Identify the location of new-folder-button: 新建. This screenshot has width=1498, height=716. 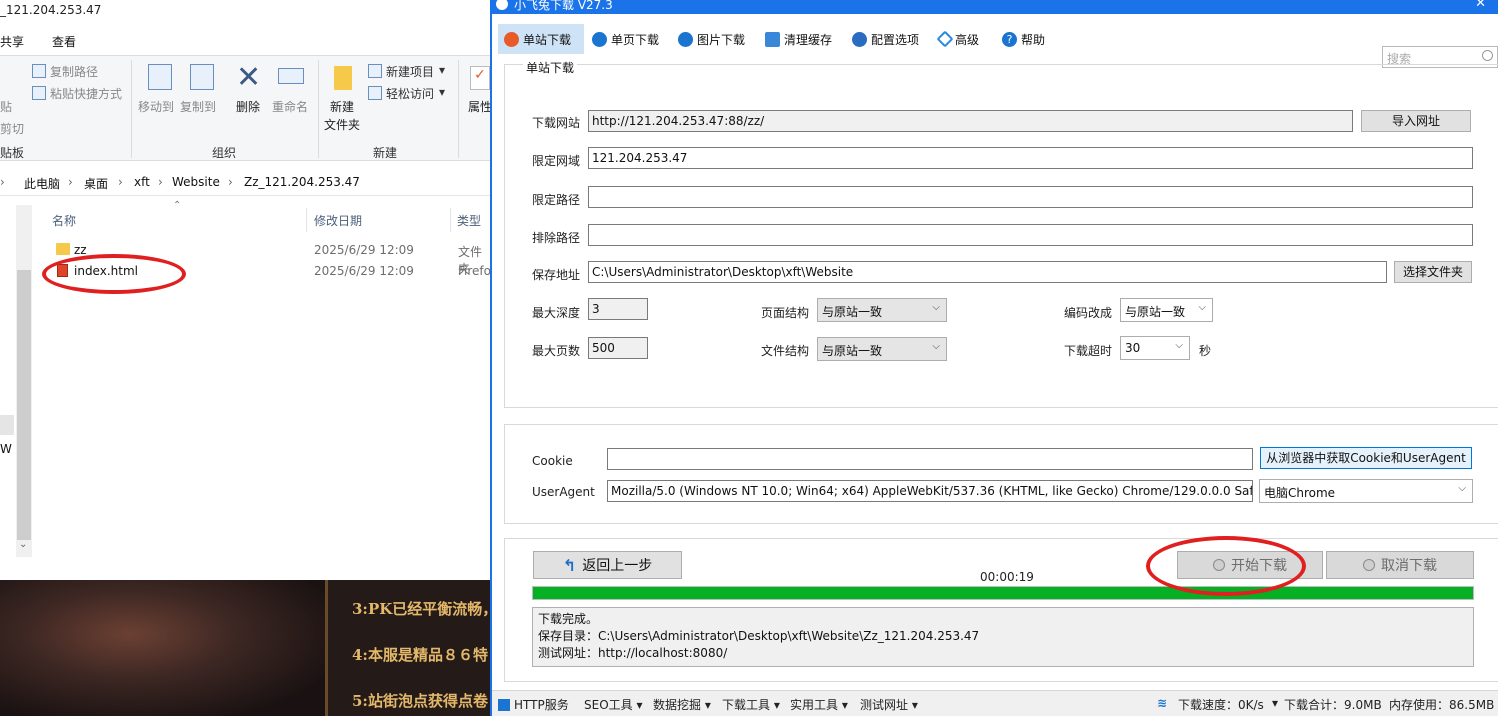
(342, 106).